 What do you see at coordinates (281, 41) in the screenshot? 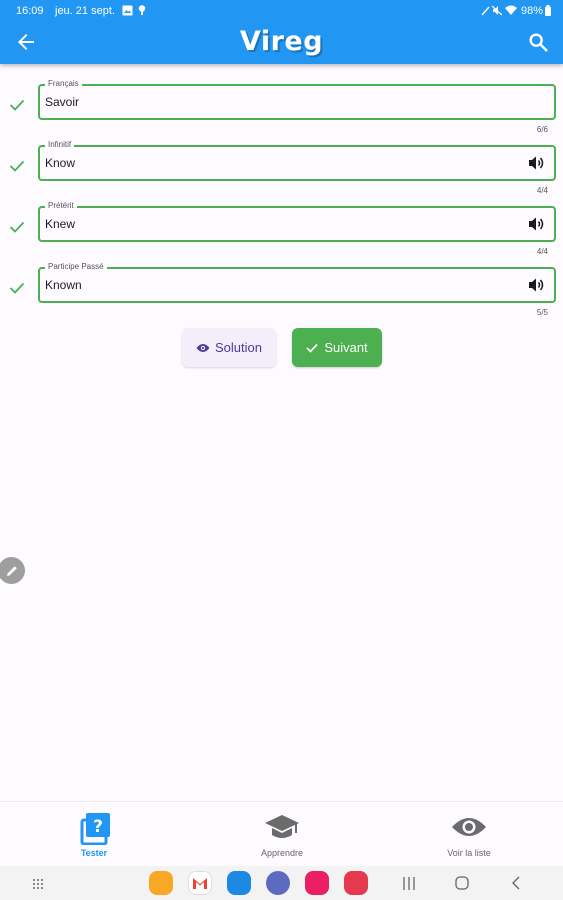
I see `app-title: Vireg` at bounding box center [281, 41].